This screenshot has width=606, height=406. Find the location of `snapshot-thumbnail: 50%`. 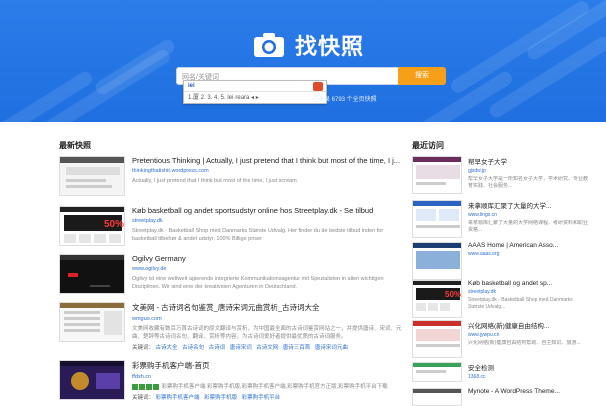

snapshot-thumbnail: 50% is located at coordinates (92, 226).